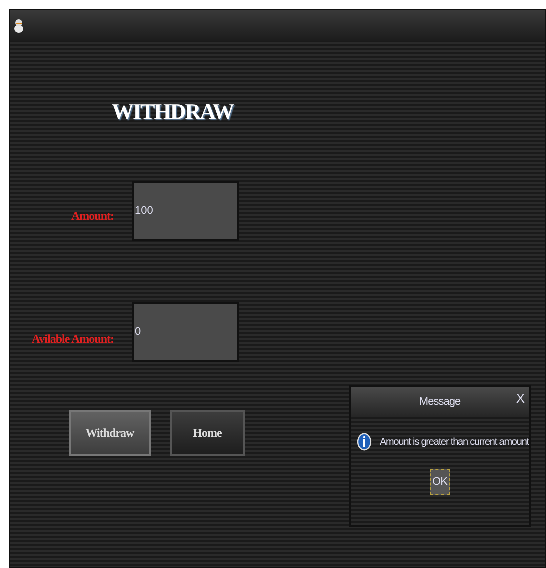 Image resolution: width=546 pixels, height=568 pixels. I want to click on withdraw-button: Withdraw, so click(110, 433).